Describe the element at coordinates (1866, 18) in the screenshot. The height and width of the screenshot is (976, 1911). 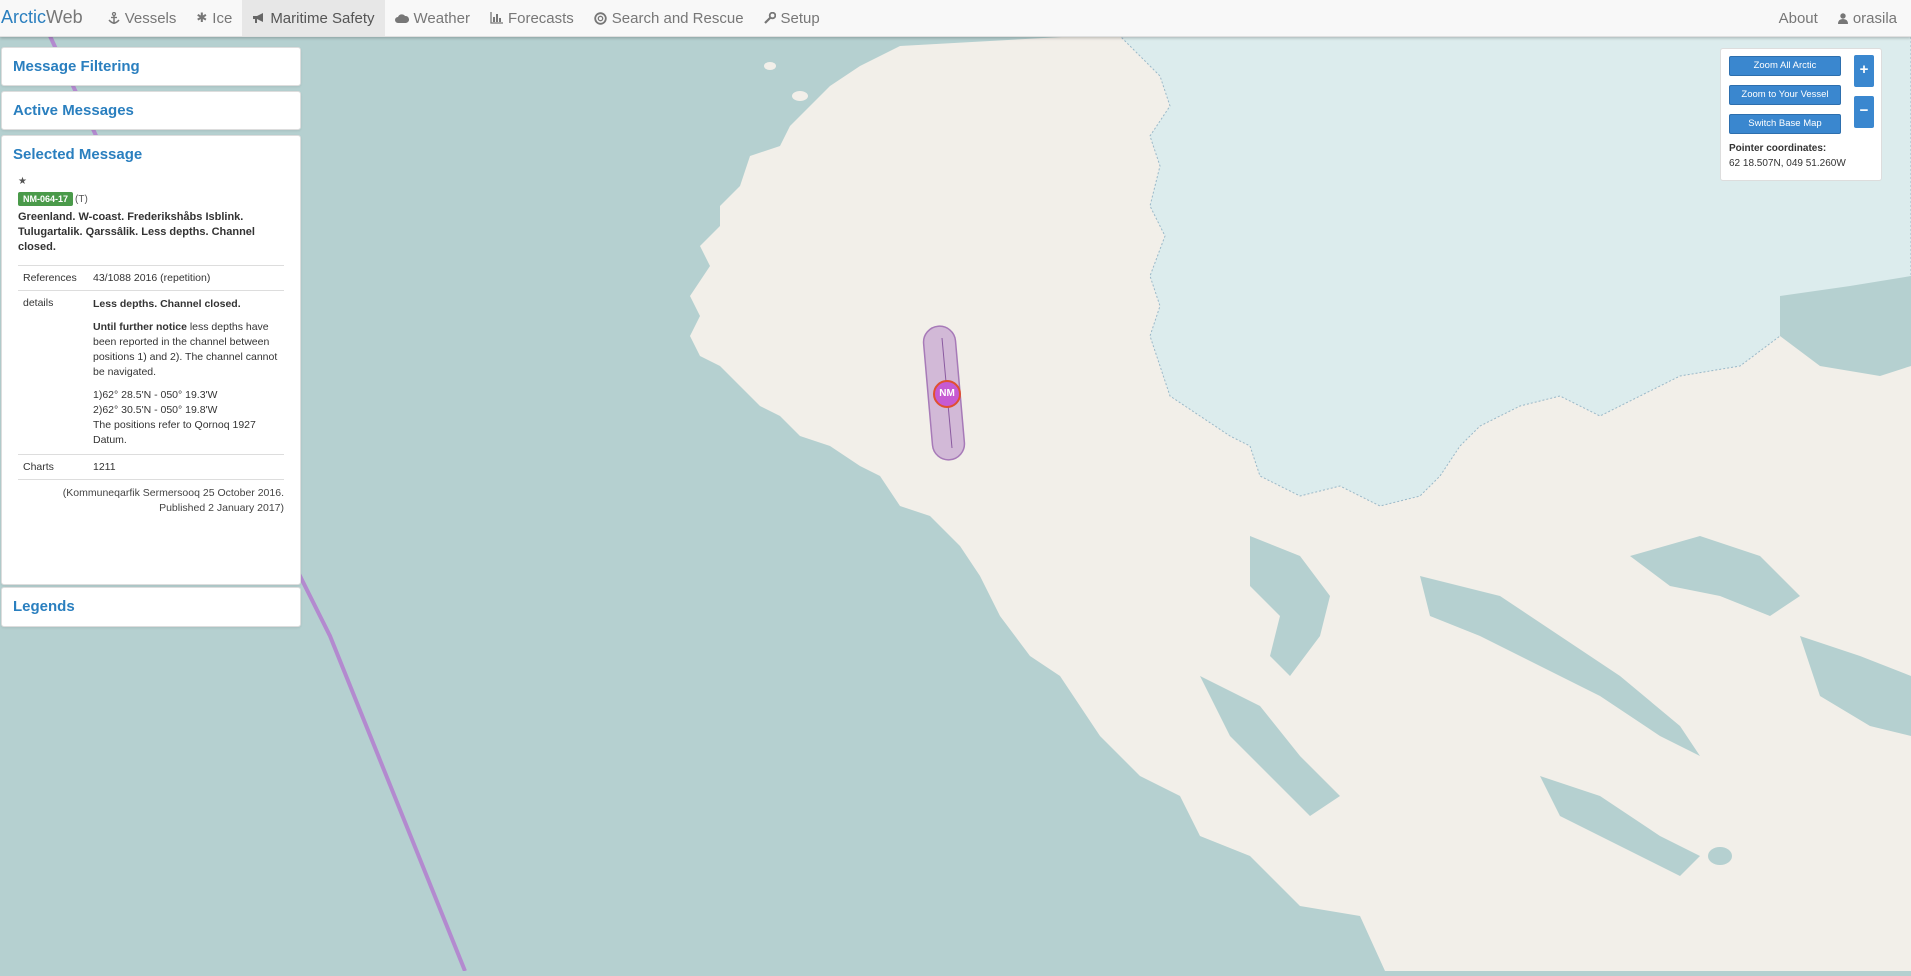
I see `nav-user: orasila` at that location.